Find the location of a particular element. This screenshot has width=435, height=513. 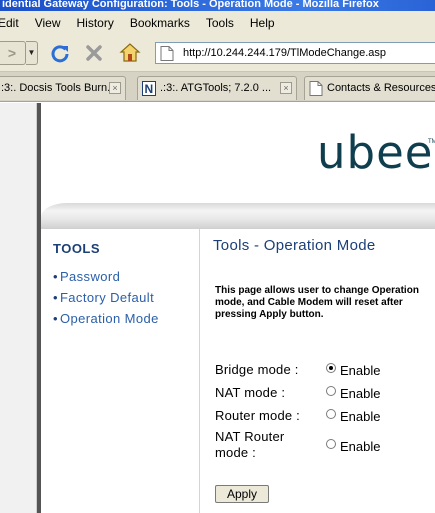

logo-trademark: TM is located at coordinates (431, 142).